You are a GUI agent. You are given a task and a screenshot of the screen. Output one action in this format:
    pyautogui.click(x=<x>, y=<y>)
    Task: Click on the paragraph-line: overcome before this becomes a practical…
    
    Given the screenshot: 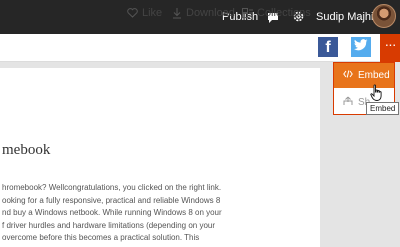 What is the action you would take?
    pyautogui.click(x=101, y=237)
    